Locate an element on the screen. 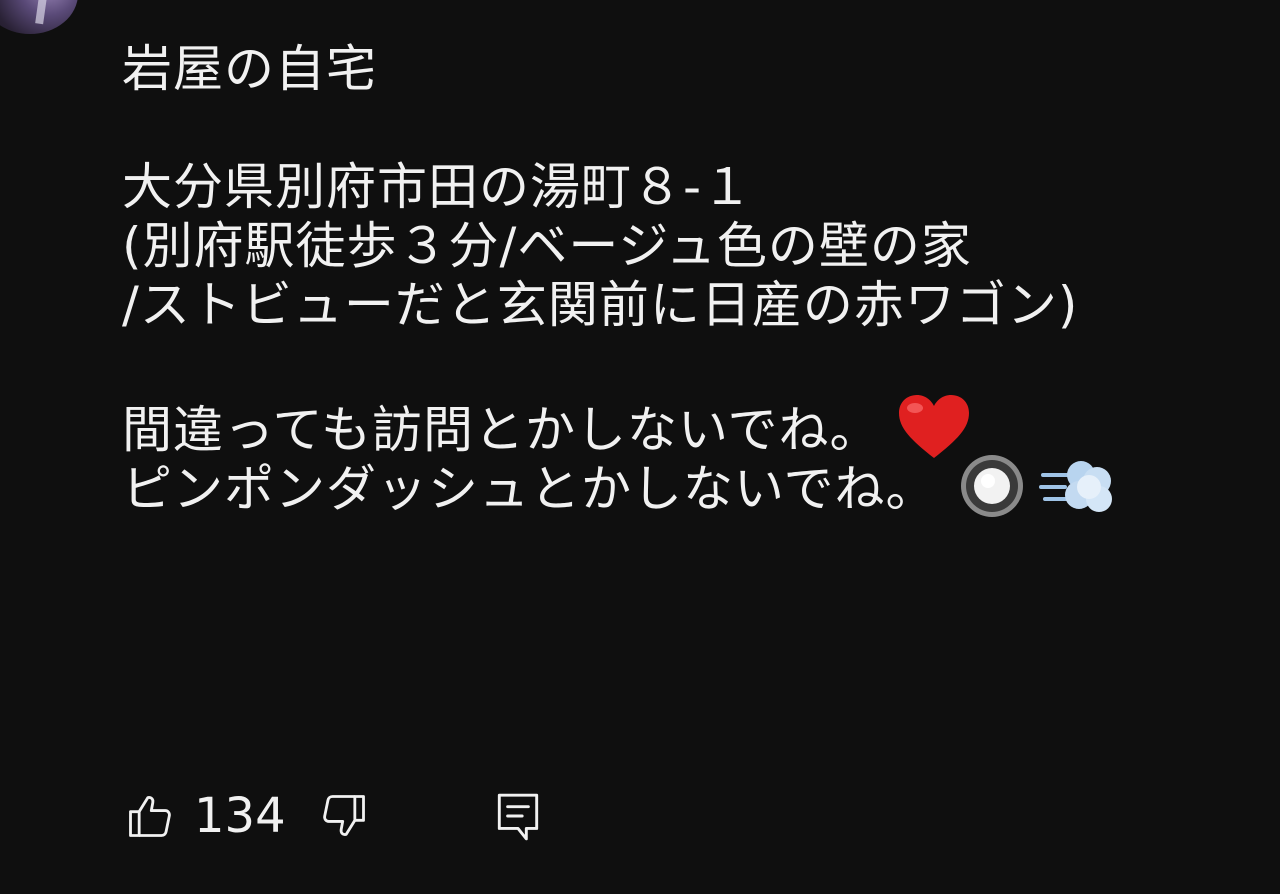  dash-emoji-icon is located at coordinates (1076, 492).